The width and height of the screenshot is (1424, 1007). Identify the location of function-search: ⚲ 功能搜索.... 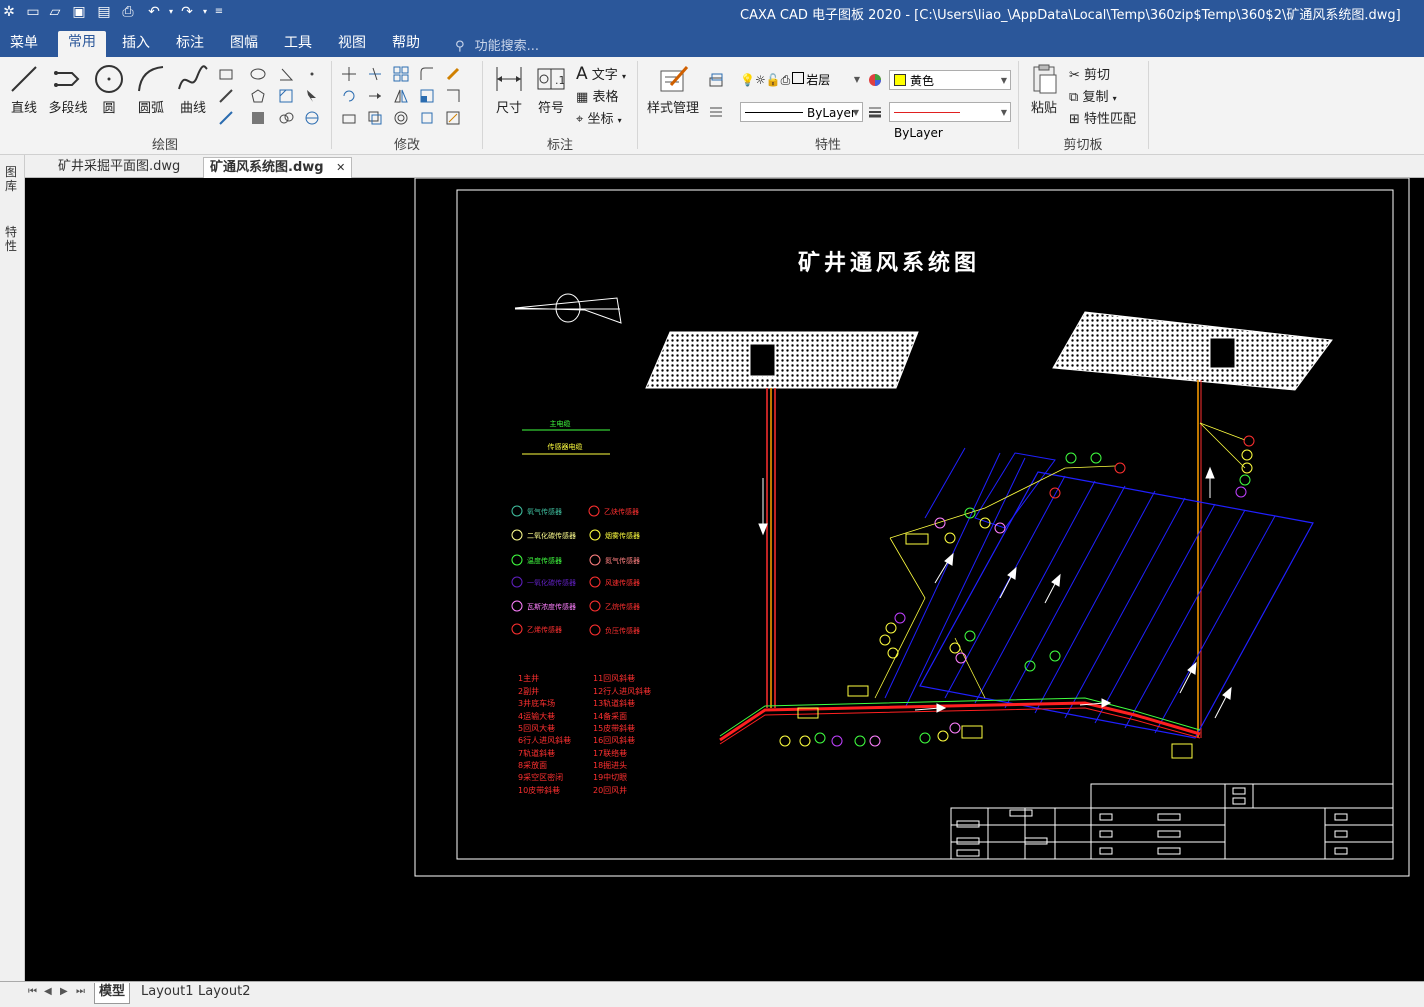
(497, 44).